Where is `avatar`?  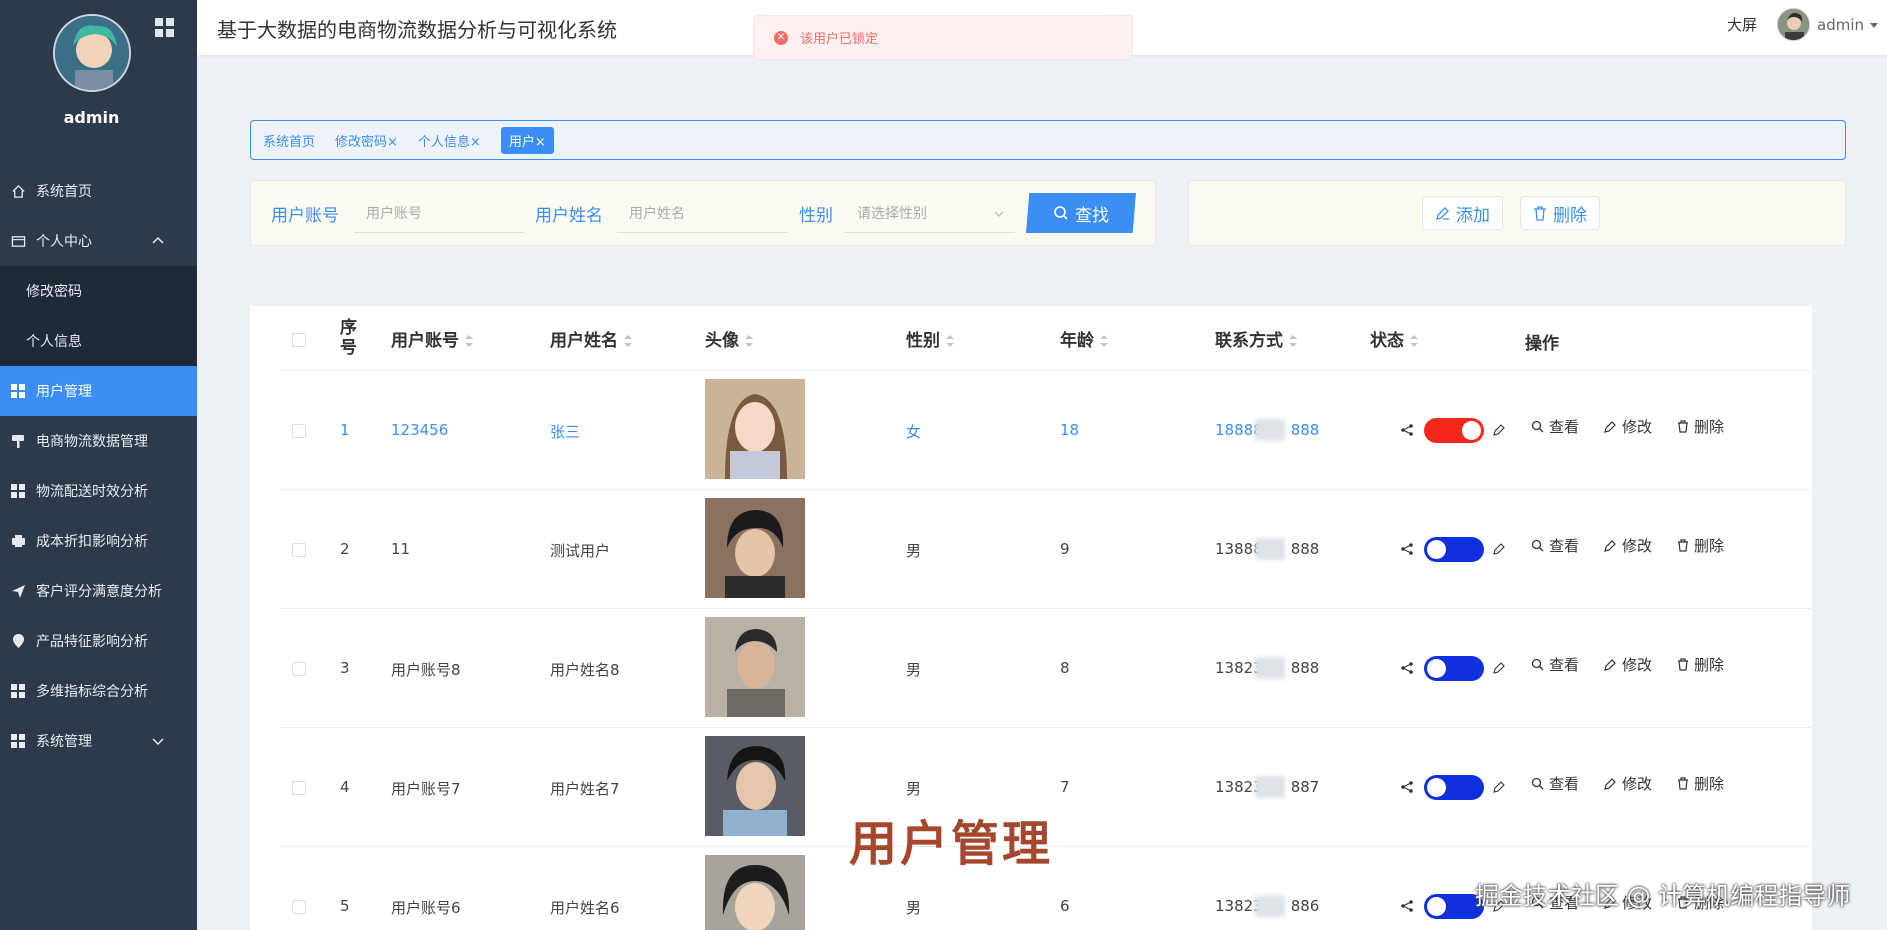
avatar is located at coordinates (92, 53).